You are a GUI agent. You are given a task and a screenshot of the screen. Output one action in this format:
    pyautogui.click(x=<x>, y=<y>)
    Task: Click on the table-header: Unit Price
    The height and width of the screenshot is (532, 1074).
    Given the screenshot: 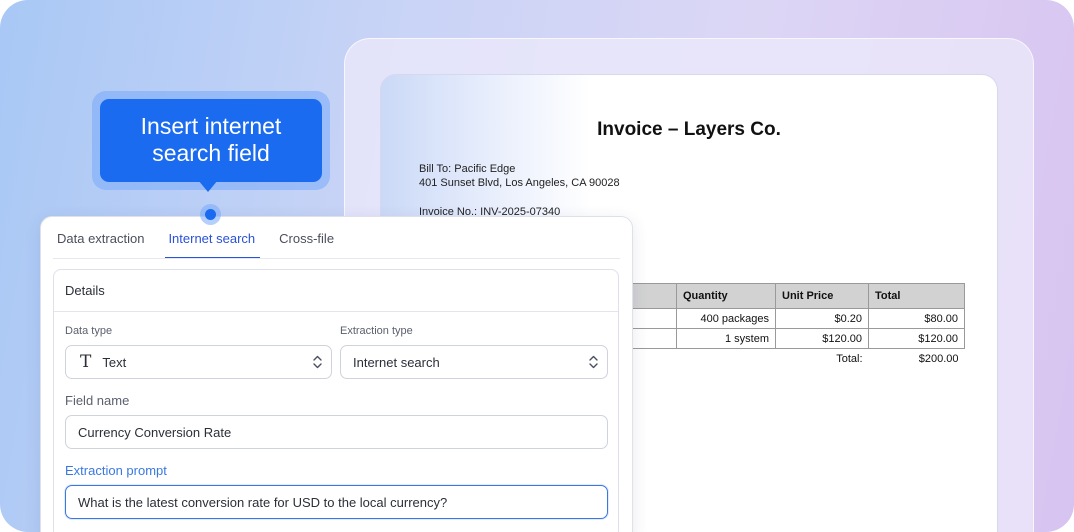 What is the action you would take?
    pyautogui.click(x=822, y=296)
    